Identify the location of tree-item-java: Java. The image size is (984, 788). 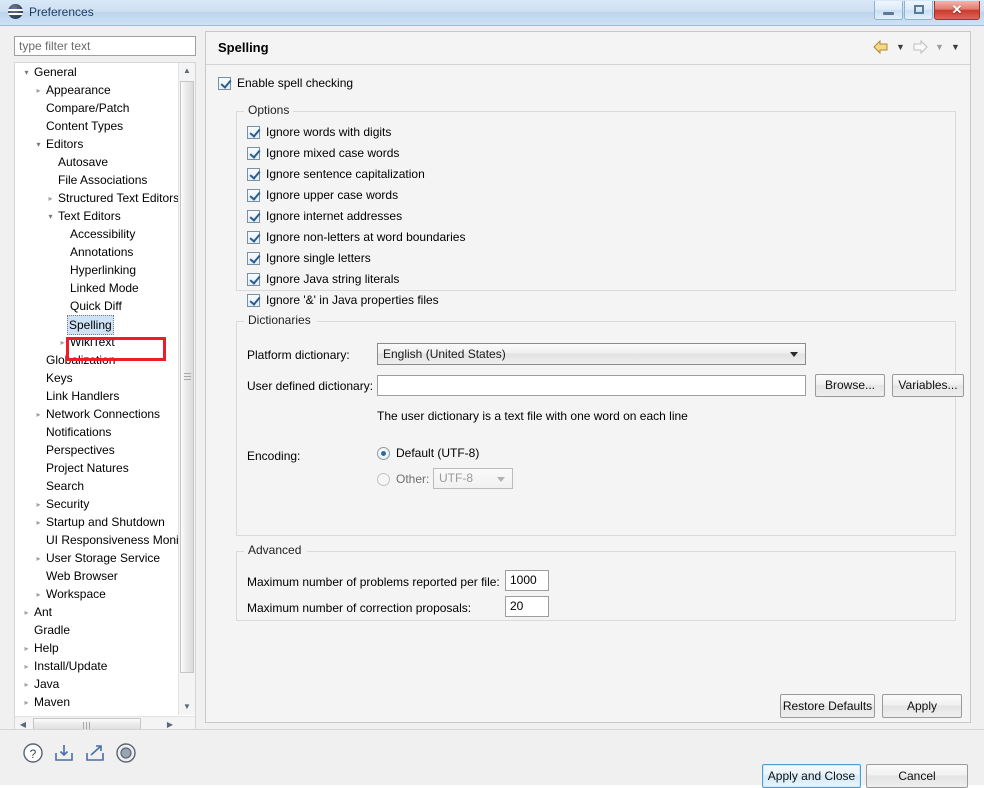
(96, 684).